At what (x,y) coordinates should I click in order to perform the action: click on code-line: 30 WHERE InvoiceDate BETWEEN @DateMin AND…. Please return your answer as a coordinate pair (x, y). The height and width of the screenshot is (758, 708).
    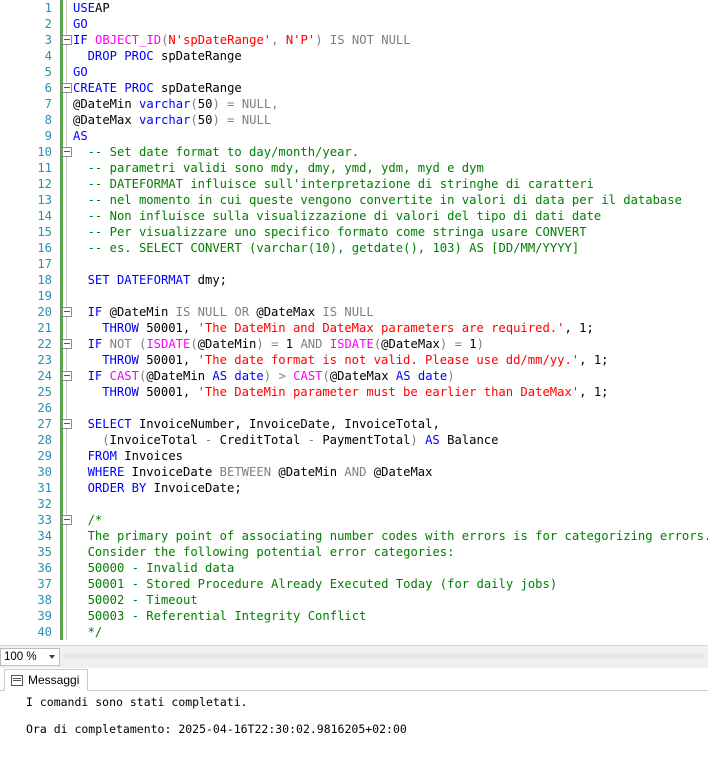
    Looking at the image, I should click on (354, 472).